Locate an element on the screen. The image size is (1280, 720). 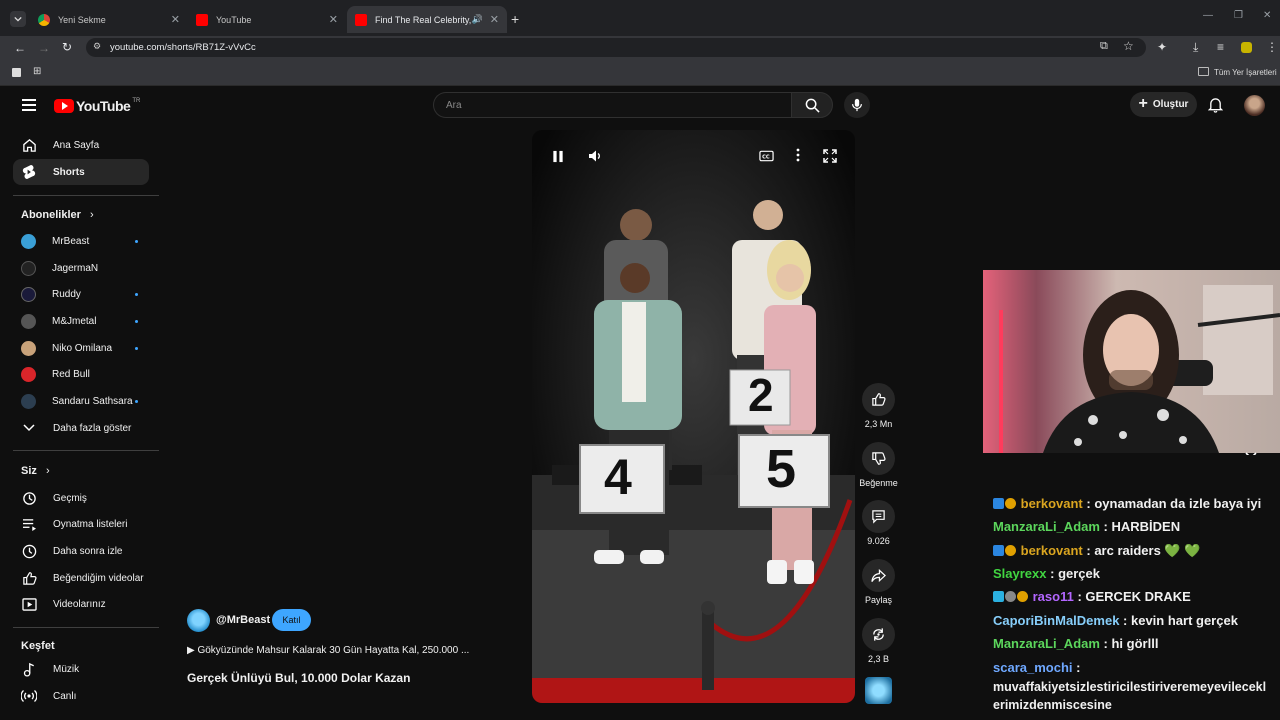
share-button is located at coordinates (878, 575).